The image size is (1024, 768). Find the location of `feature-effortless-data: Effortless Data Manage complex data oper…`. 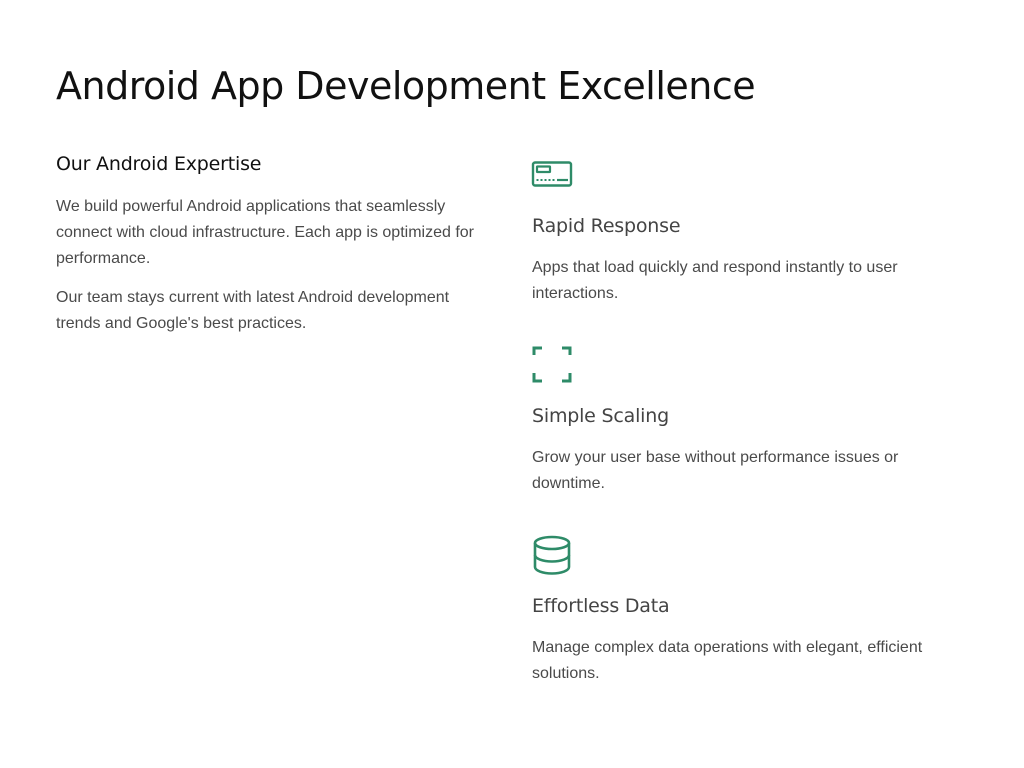

feature-effortless-data: Effortless Data Manage complex data oper… is located at coordinates (752, 611).